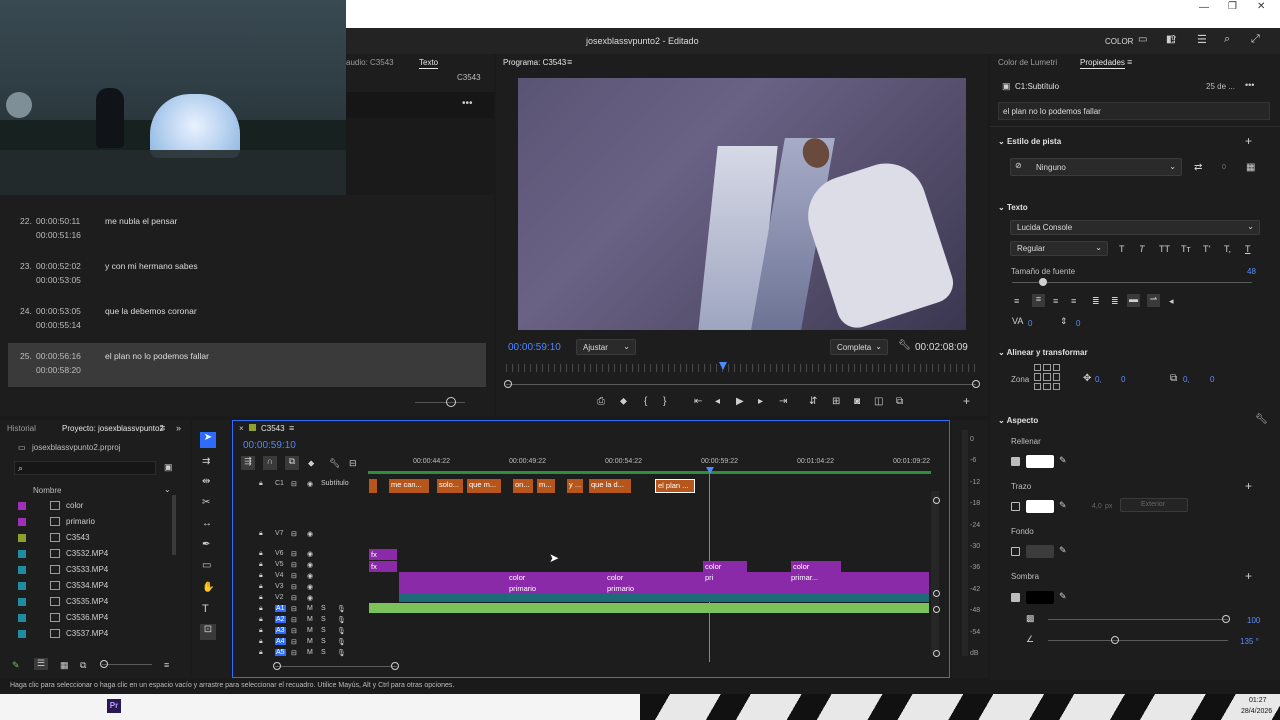  I want to click on stroke-color-swatch, so click(1040, 506).